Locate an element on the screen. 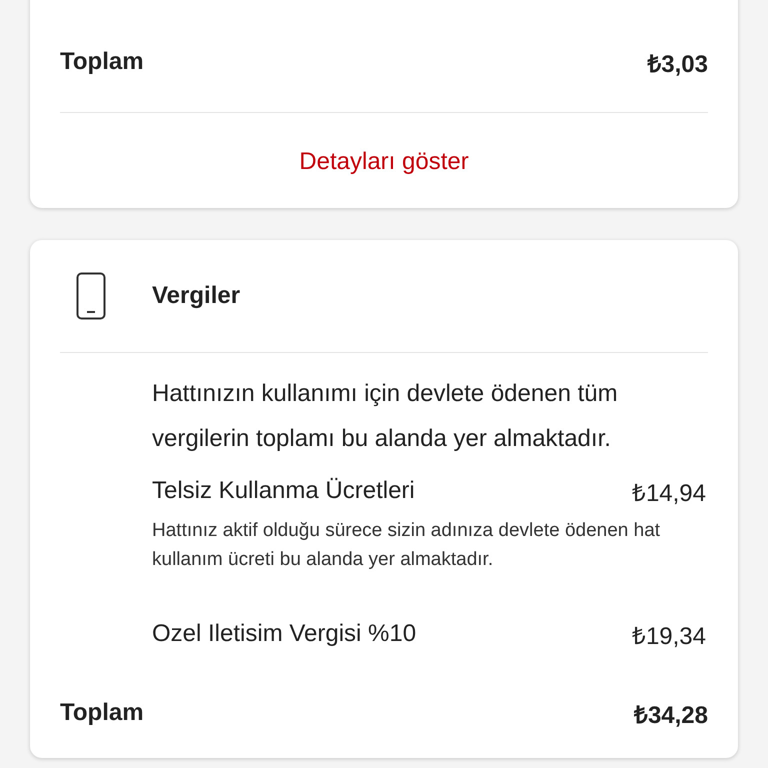 The width and height of the screenshot is (768, 768). tax-amount: ₺19,34 is located at coordinates (669, 636).